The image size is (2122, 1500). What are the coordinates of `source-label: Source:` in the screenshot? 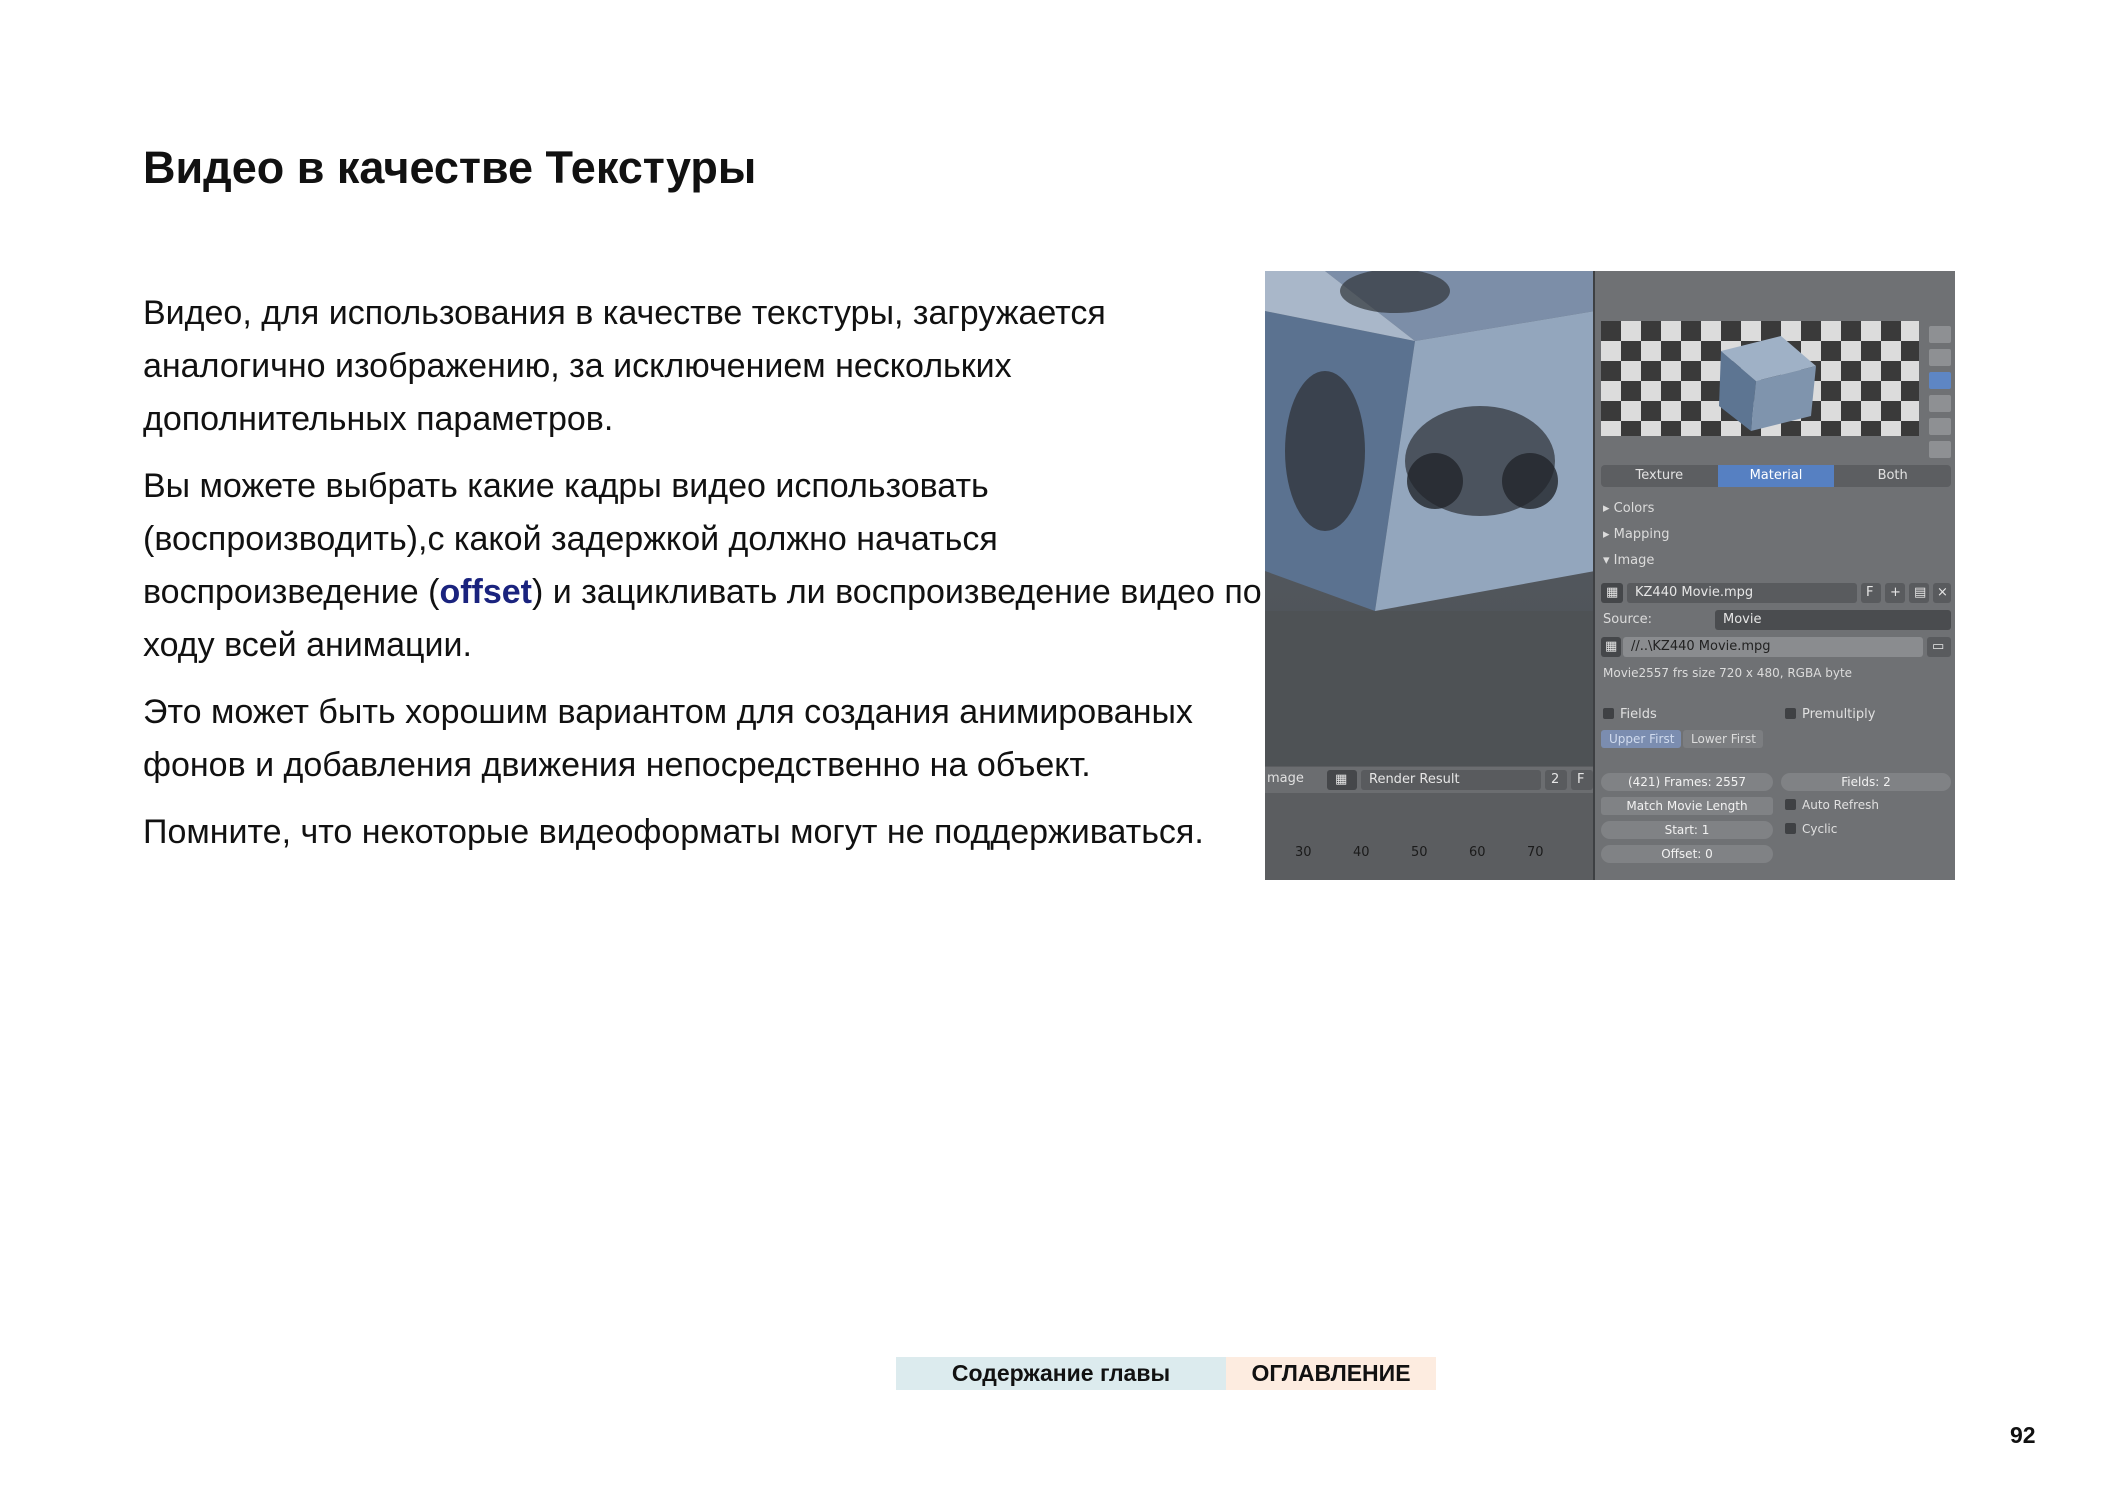 It's located at (1628, 619).